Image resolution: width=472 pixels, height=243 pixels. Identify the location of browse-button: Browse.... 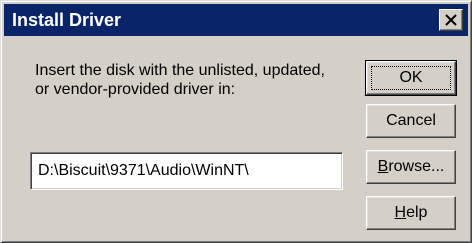
(411, 167).